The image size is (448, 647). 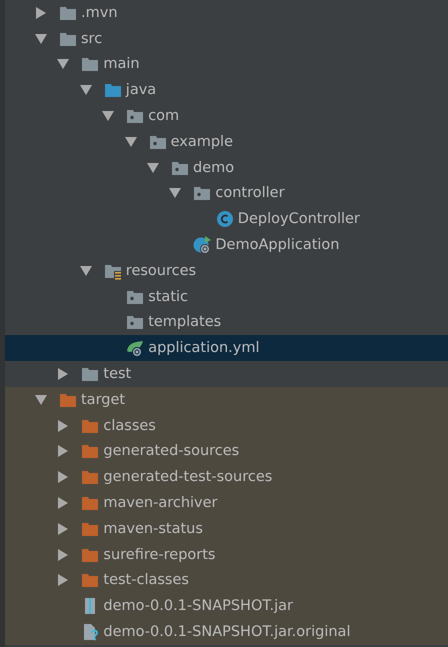 I want to click on tree-item-label: src, so click(x=91, y=38).